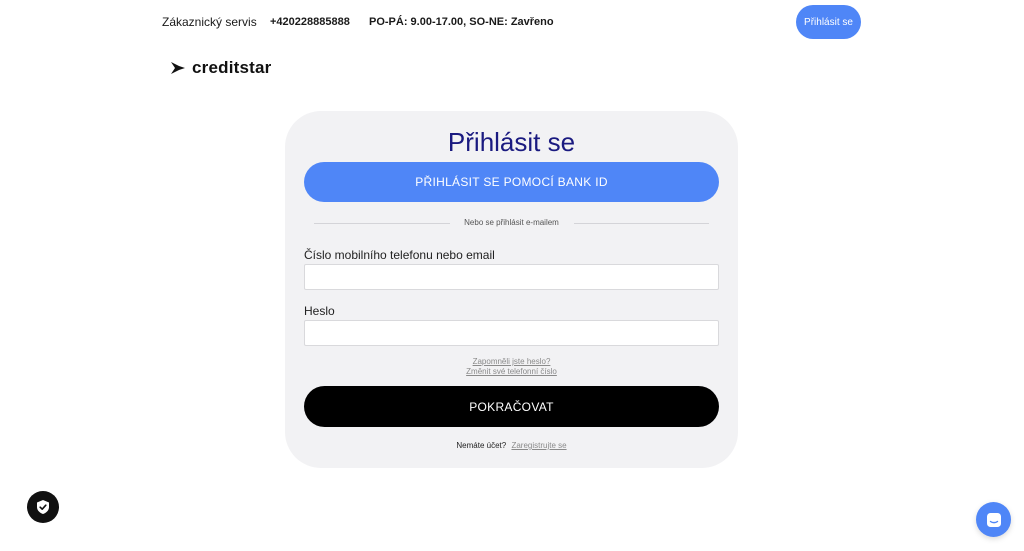 The image size is (1024, 551). I want to click on chat-icon, so click(993, 519).